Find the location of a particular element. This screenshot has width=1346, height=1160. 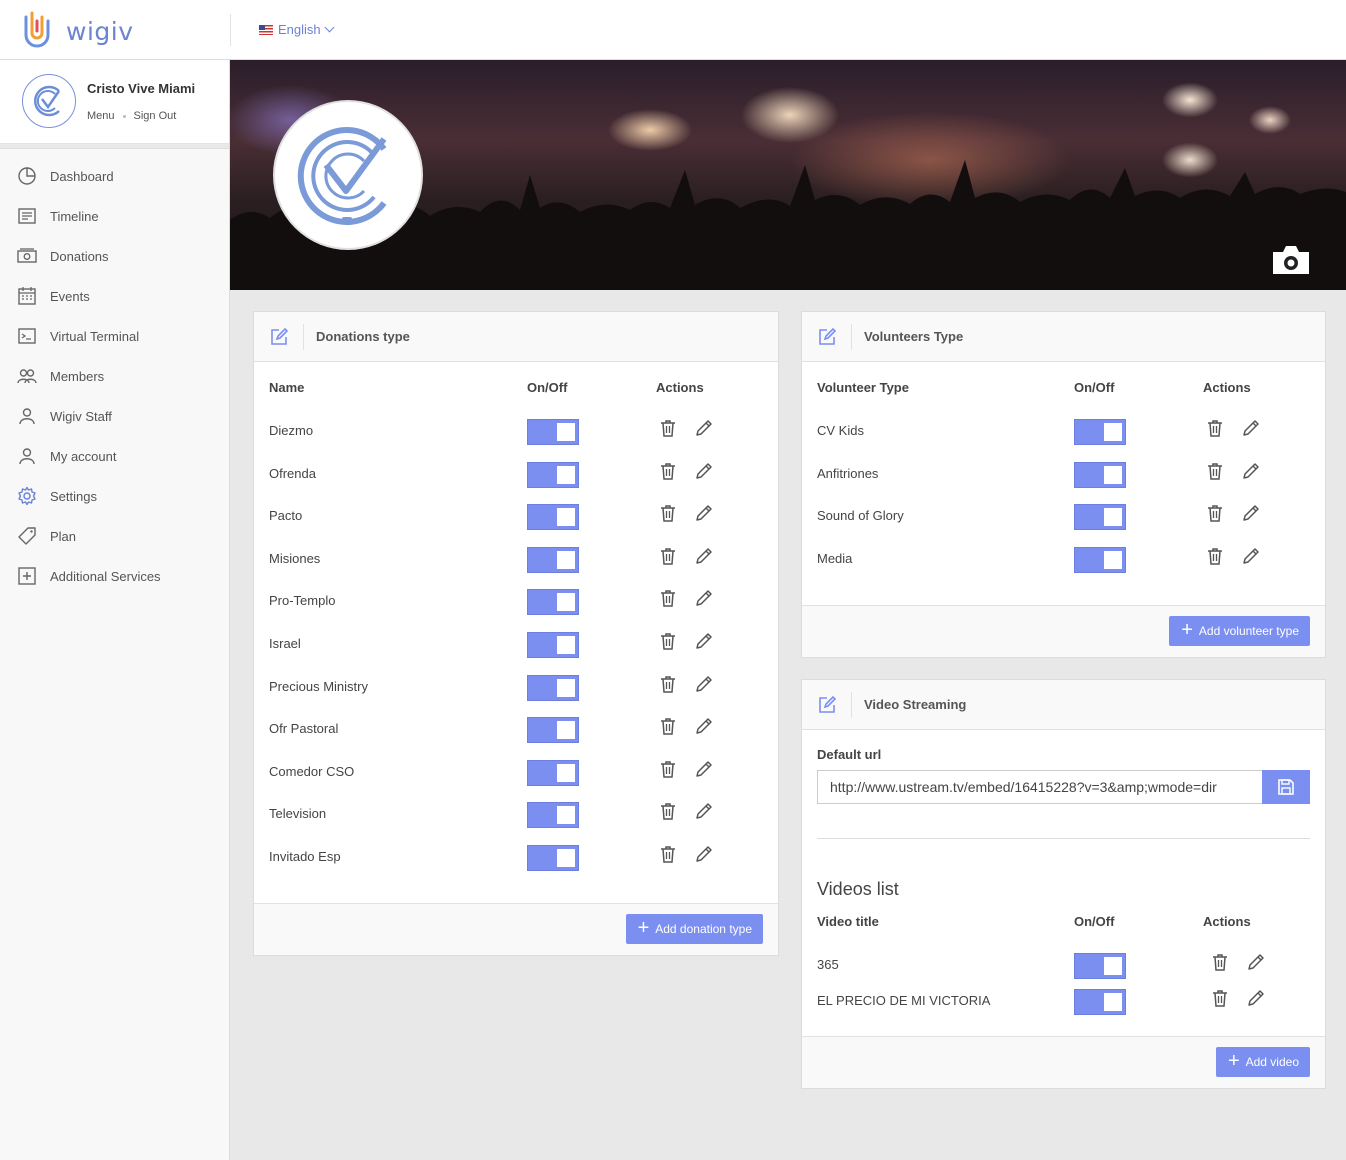

sidebar-item-timeline: Timeline is located at coordinates (114, 216).